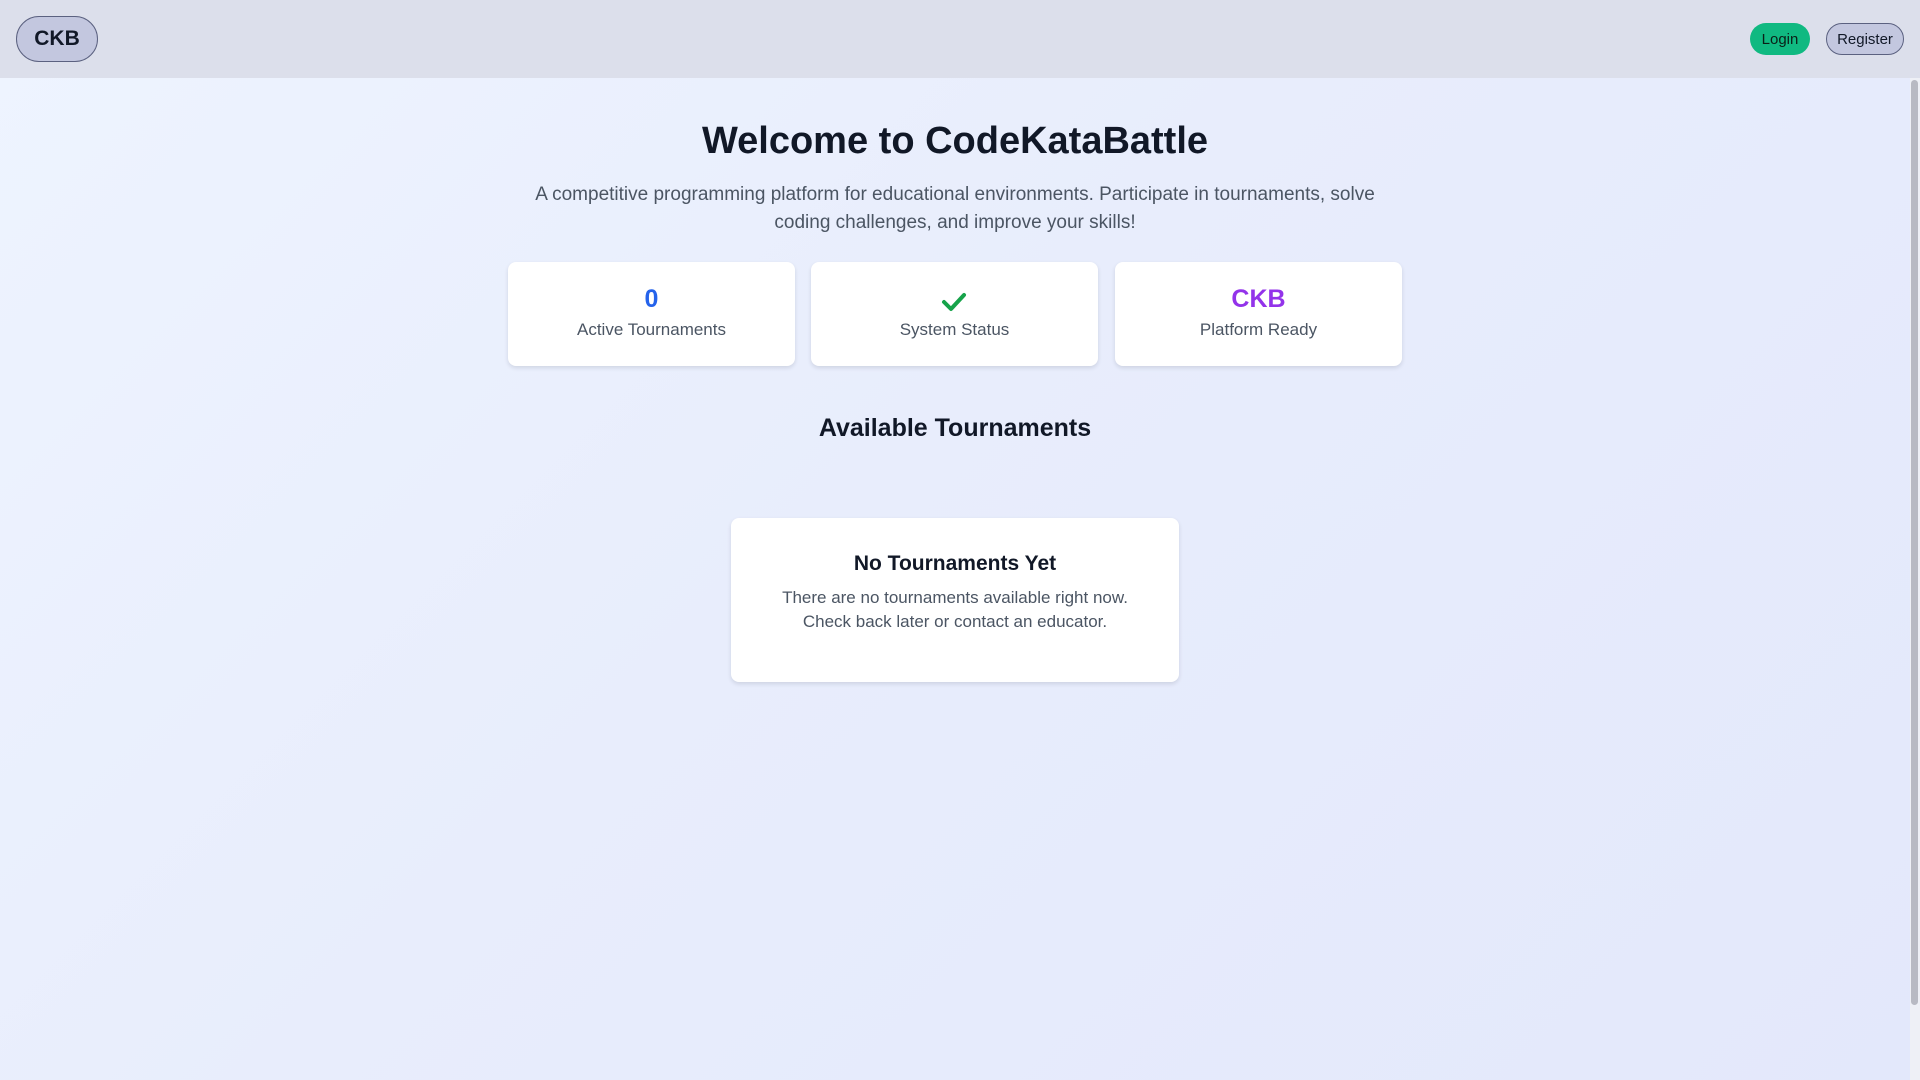 Image resolution: width=1920 pixels, height=1080 pixels. Describe the element at coordinates (651, 299) in the screenshot. I see `active-tournaments-count: 0` at that location.